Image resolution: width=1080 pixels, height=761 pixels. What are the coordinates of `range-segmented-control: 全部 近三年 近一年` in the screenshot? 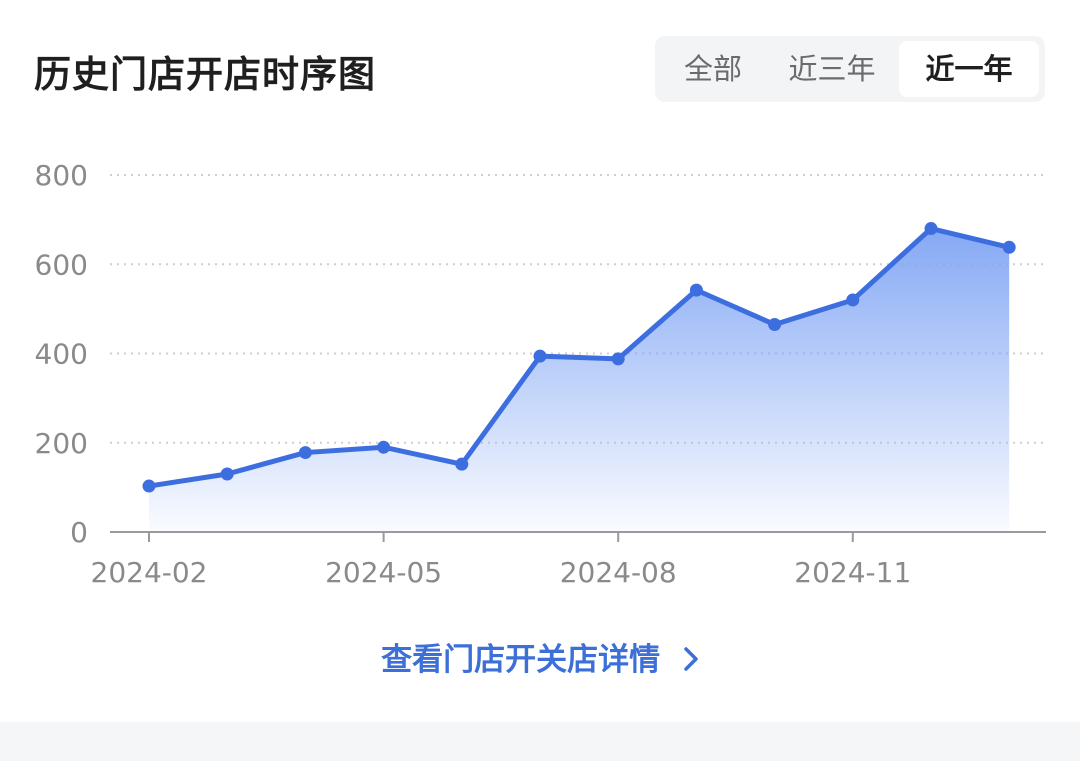 It's located at (850, 69).